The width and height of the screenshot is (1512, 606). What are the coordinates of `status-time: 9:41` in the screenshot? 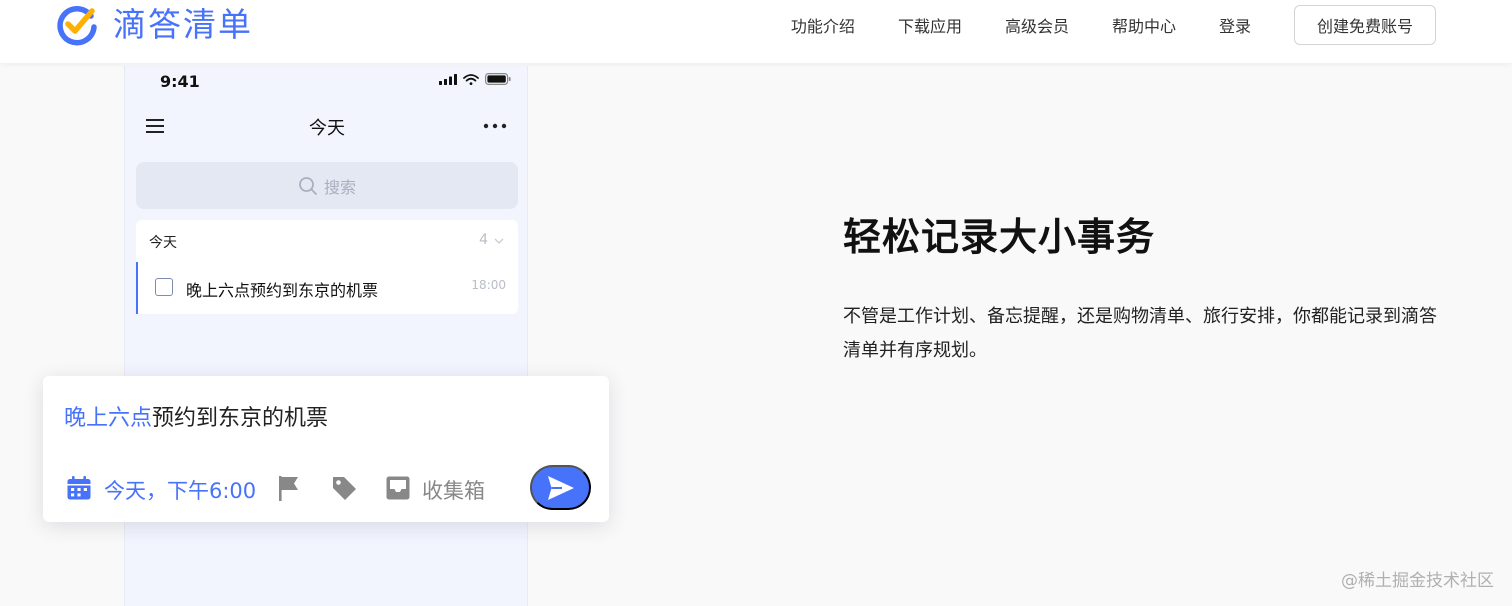 It's located at (180, 81).